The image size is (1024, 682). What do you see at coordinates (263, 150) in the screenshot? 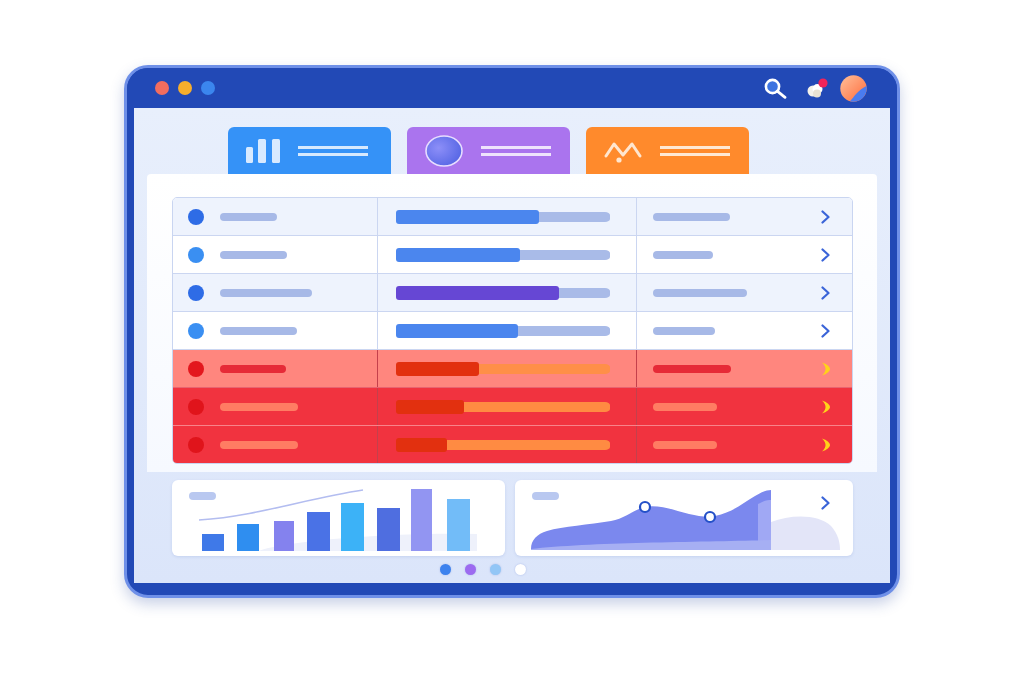
I see `bar-chart-icon` at bounding box center [263, 150].